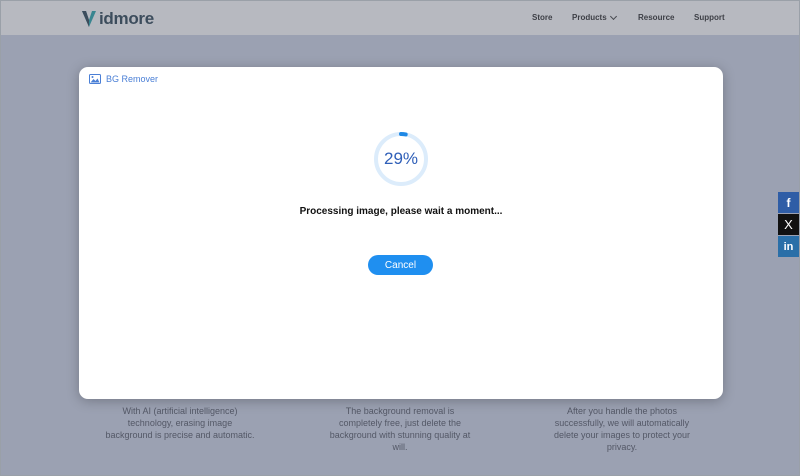 This screenshot has height=476, width=800. What do you see at coordinates (132, 79) in the screenshot?
I see `dialog-title-text: BG Remover` at bounding box center [132, 79].